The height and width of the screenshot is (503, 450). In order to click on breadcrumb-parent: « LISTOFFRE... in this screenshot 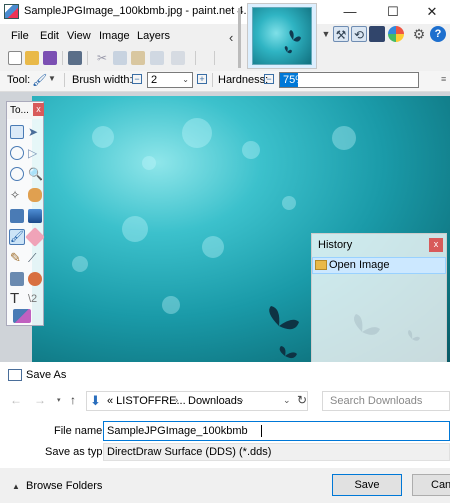, I will do `click(146, 401)`.